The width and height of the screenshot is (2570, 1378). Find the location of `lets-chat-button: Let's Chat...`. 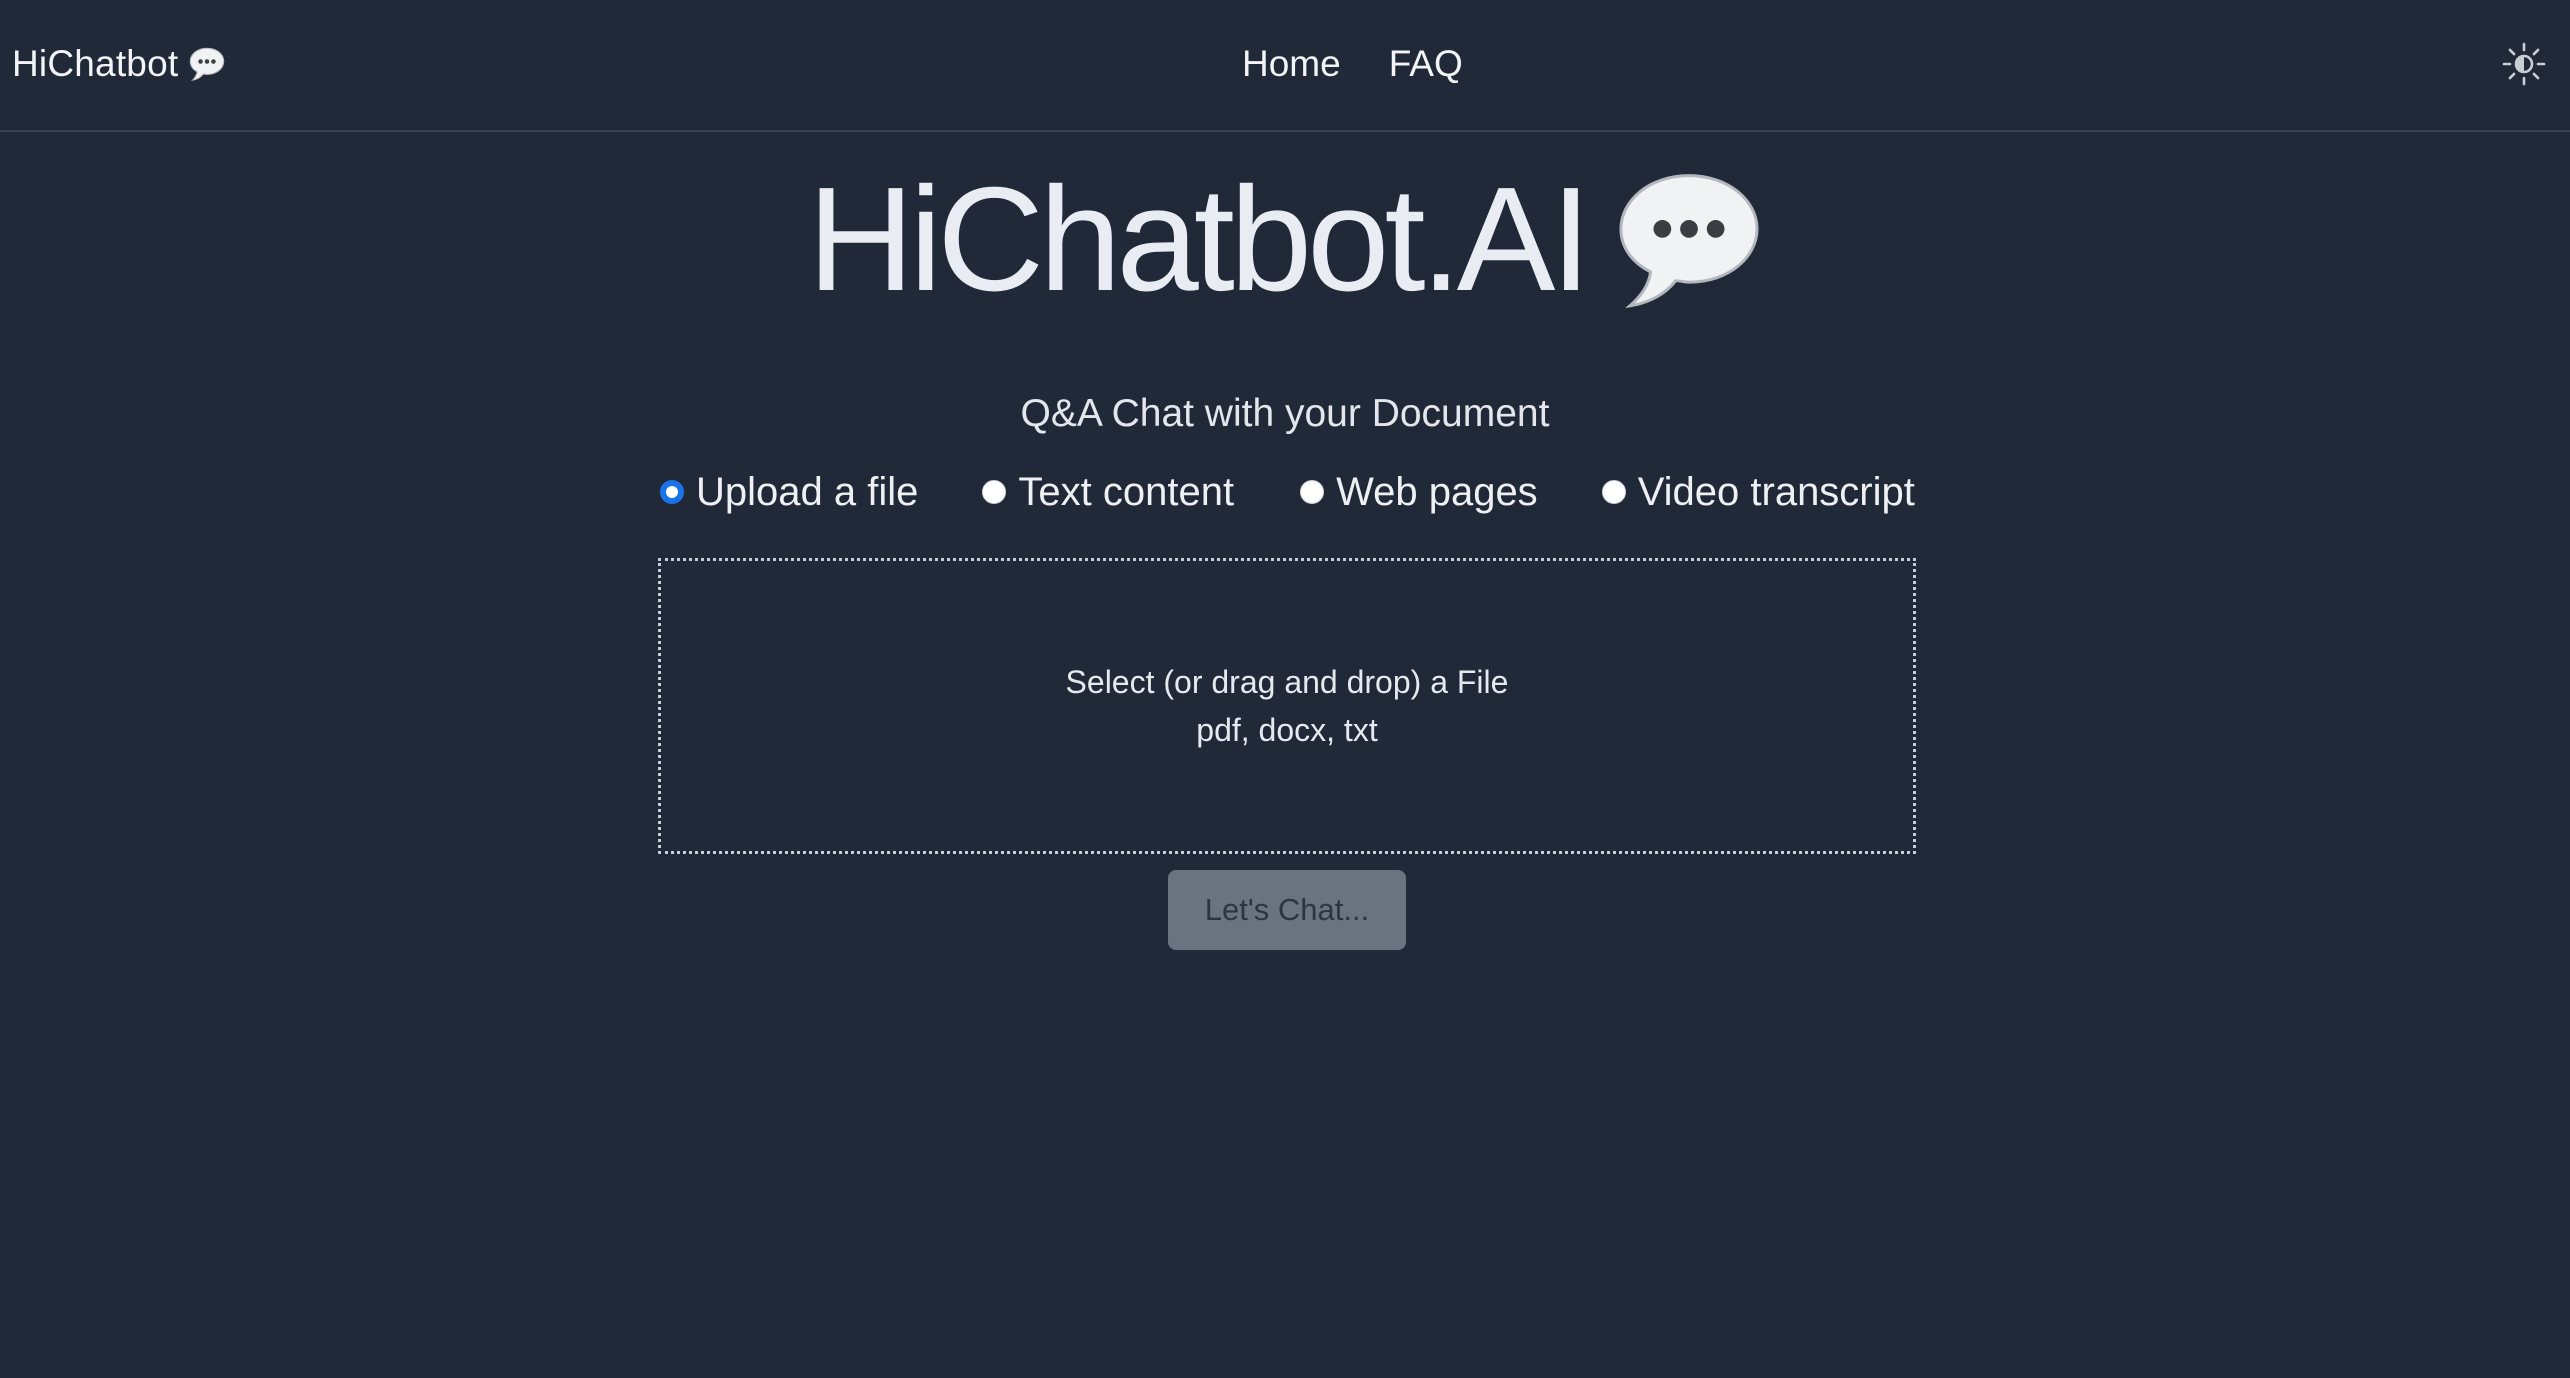

lets-chat-button: Let's Chat... is located at coordinates (1287, 910).